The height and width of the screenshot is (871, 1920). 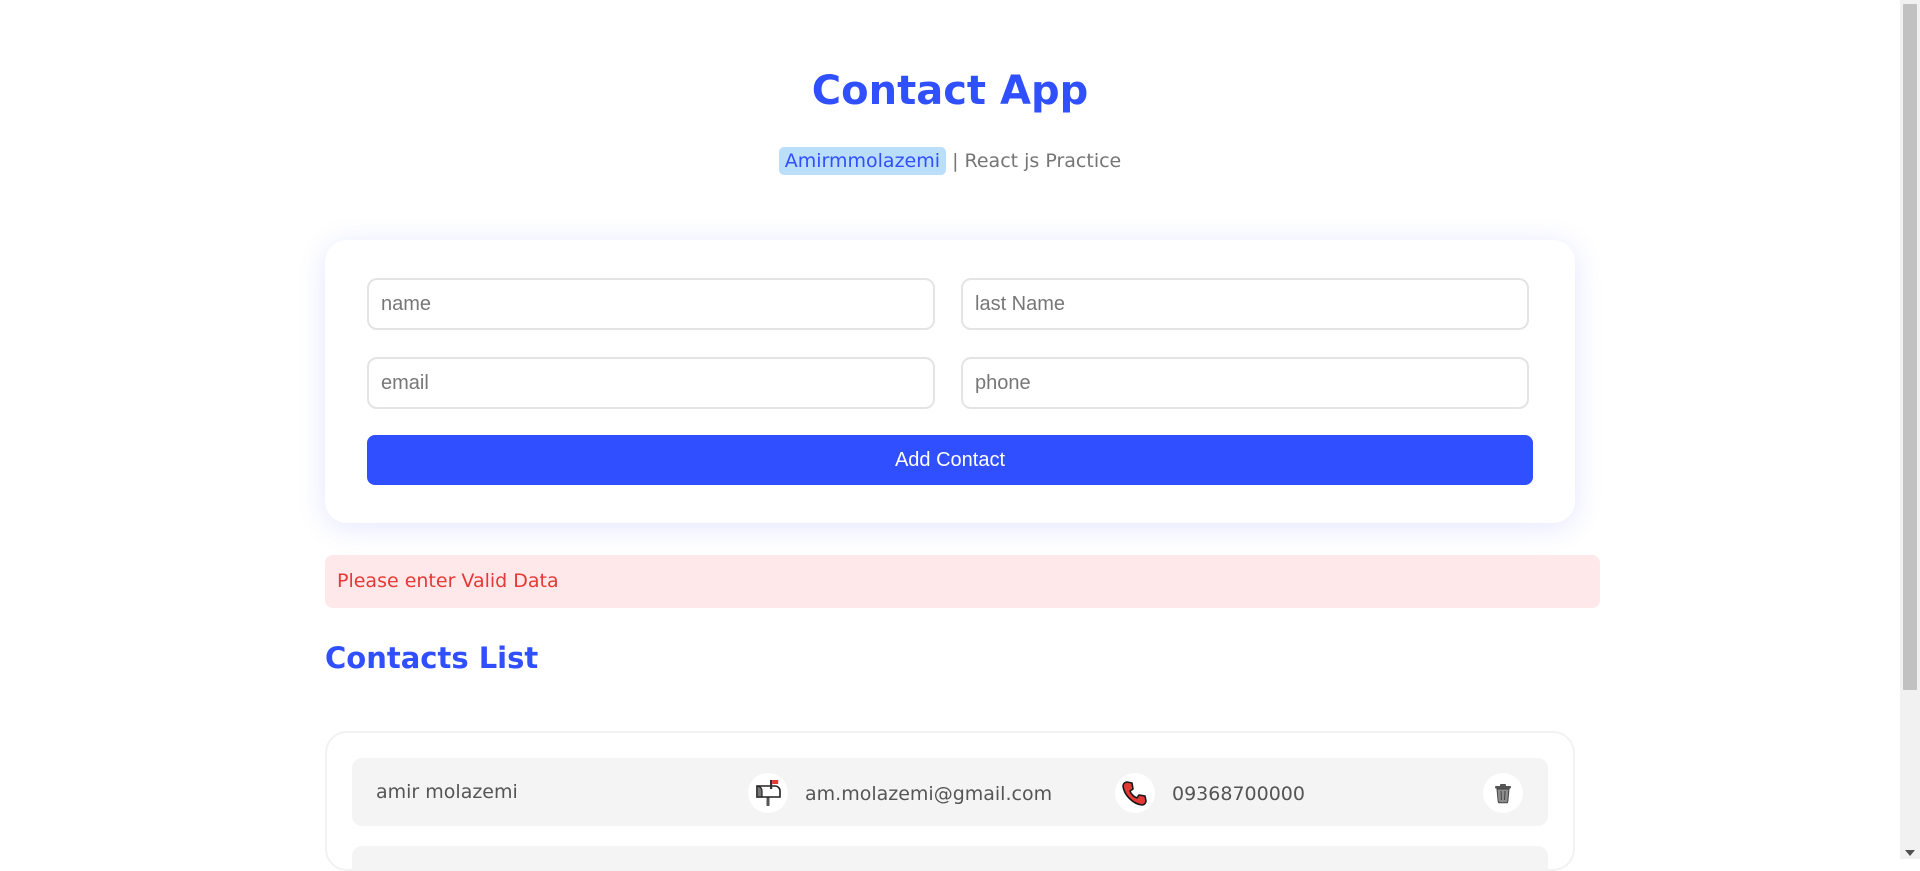 I want to click on contact-phone: 09368700000, so click(x=1238, y=794).